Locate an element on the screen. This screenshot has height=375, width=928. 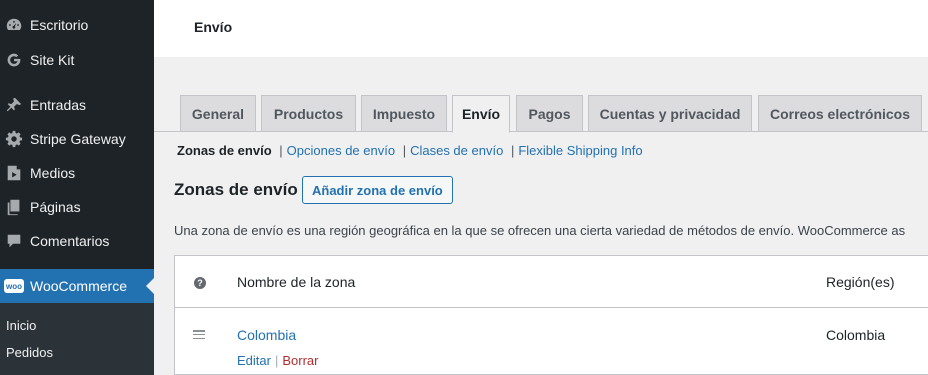
row-actions: Editar | Borrar is located at coordinates (277, 360).